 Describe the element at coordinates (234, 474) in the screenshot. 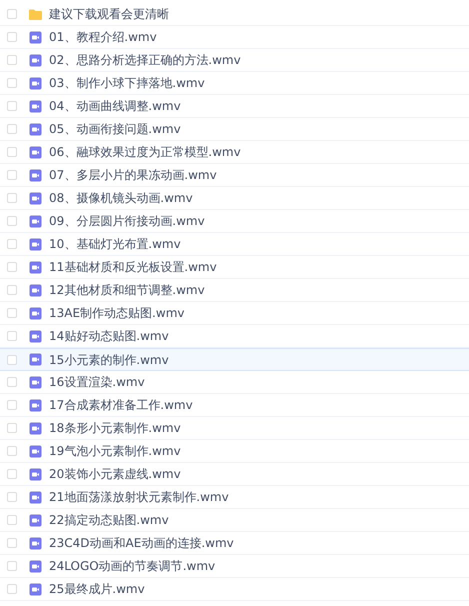

I see `file-row: 20装饰小元素虚线.wmv` at that location.